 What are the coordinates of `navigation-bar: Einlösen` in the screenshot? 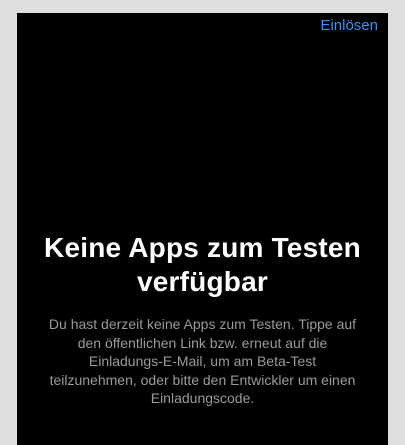 It's located at (202, 27).